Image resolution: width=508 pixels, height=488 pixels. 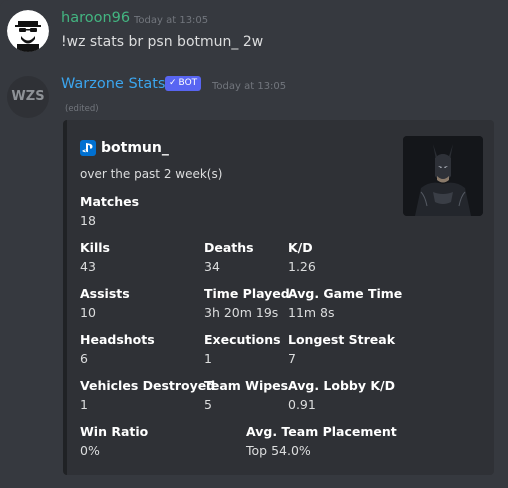 I want to click on field-kills: Kills 43, so click(x=95, y=257).